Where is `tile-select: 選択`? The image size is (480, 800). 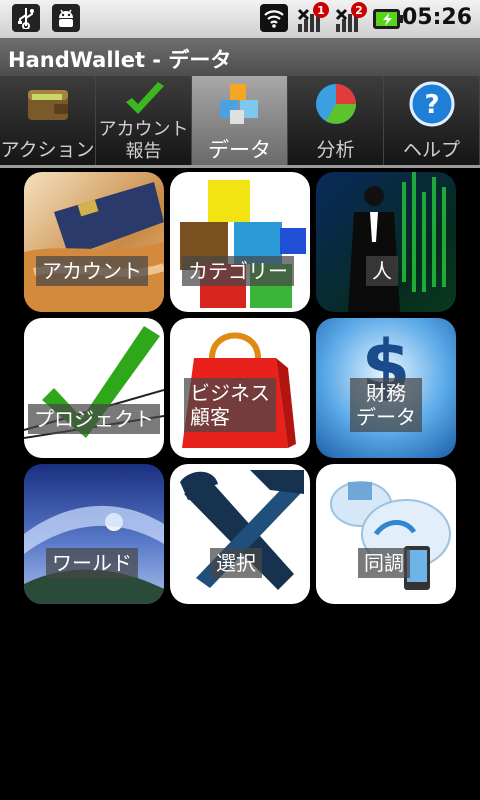
tile-select: 選択 is located at coordinates (240, 534).